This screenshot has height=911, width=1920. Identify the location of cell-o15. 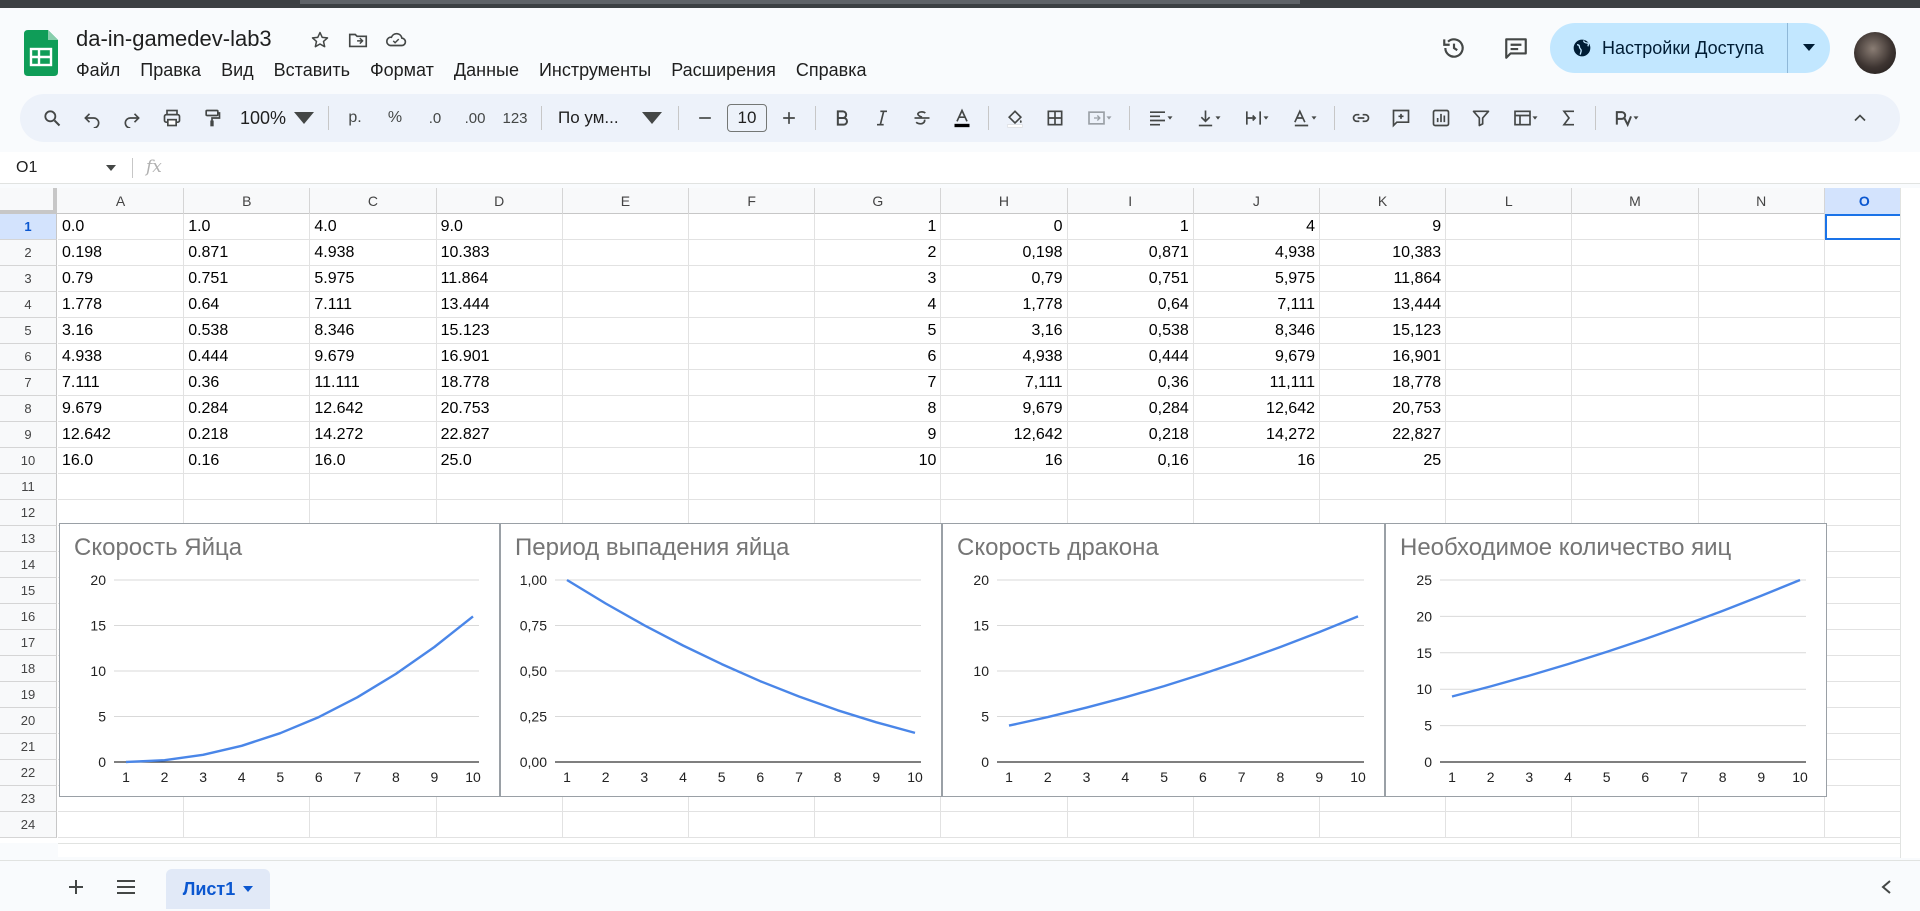
(1862, 591).